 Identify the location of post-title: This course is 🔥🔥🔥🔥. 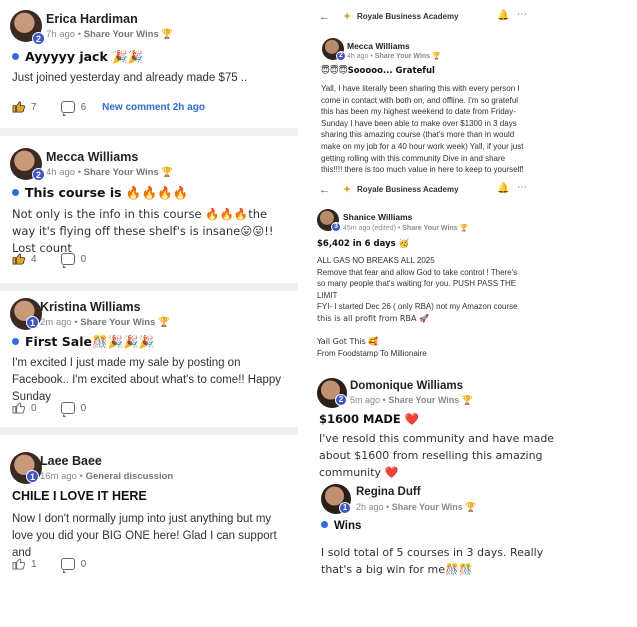
(100, 193).